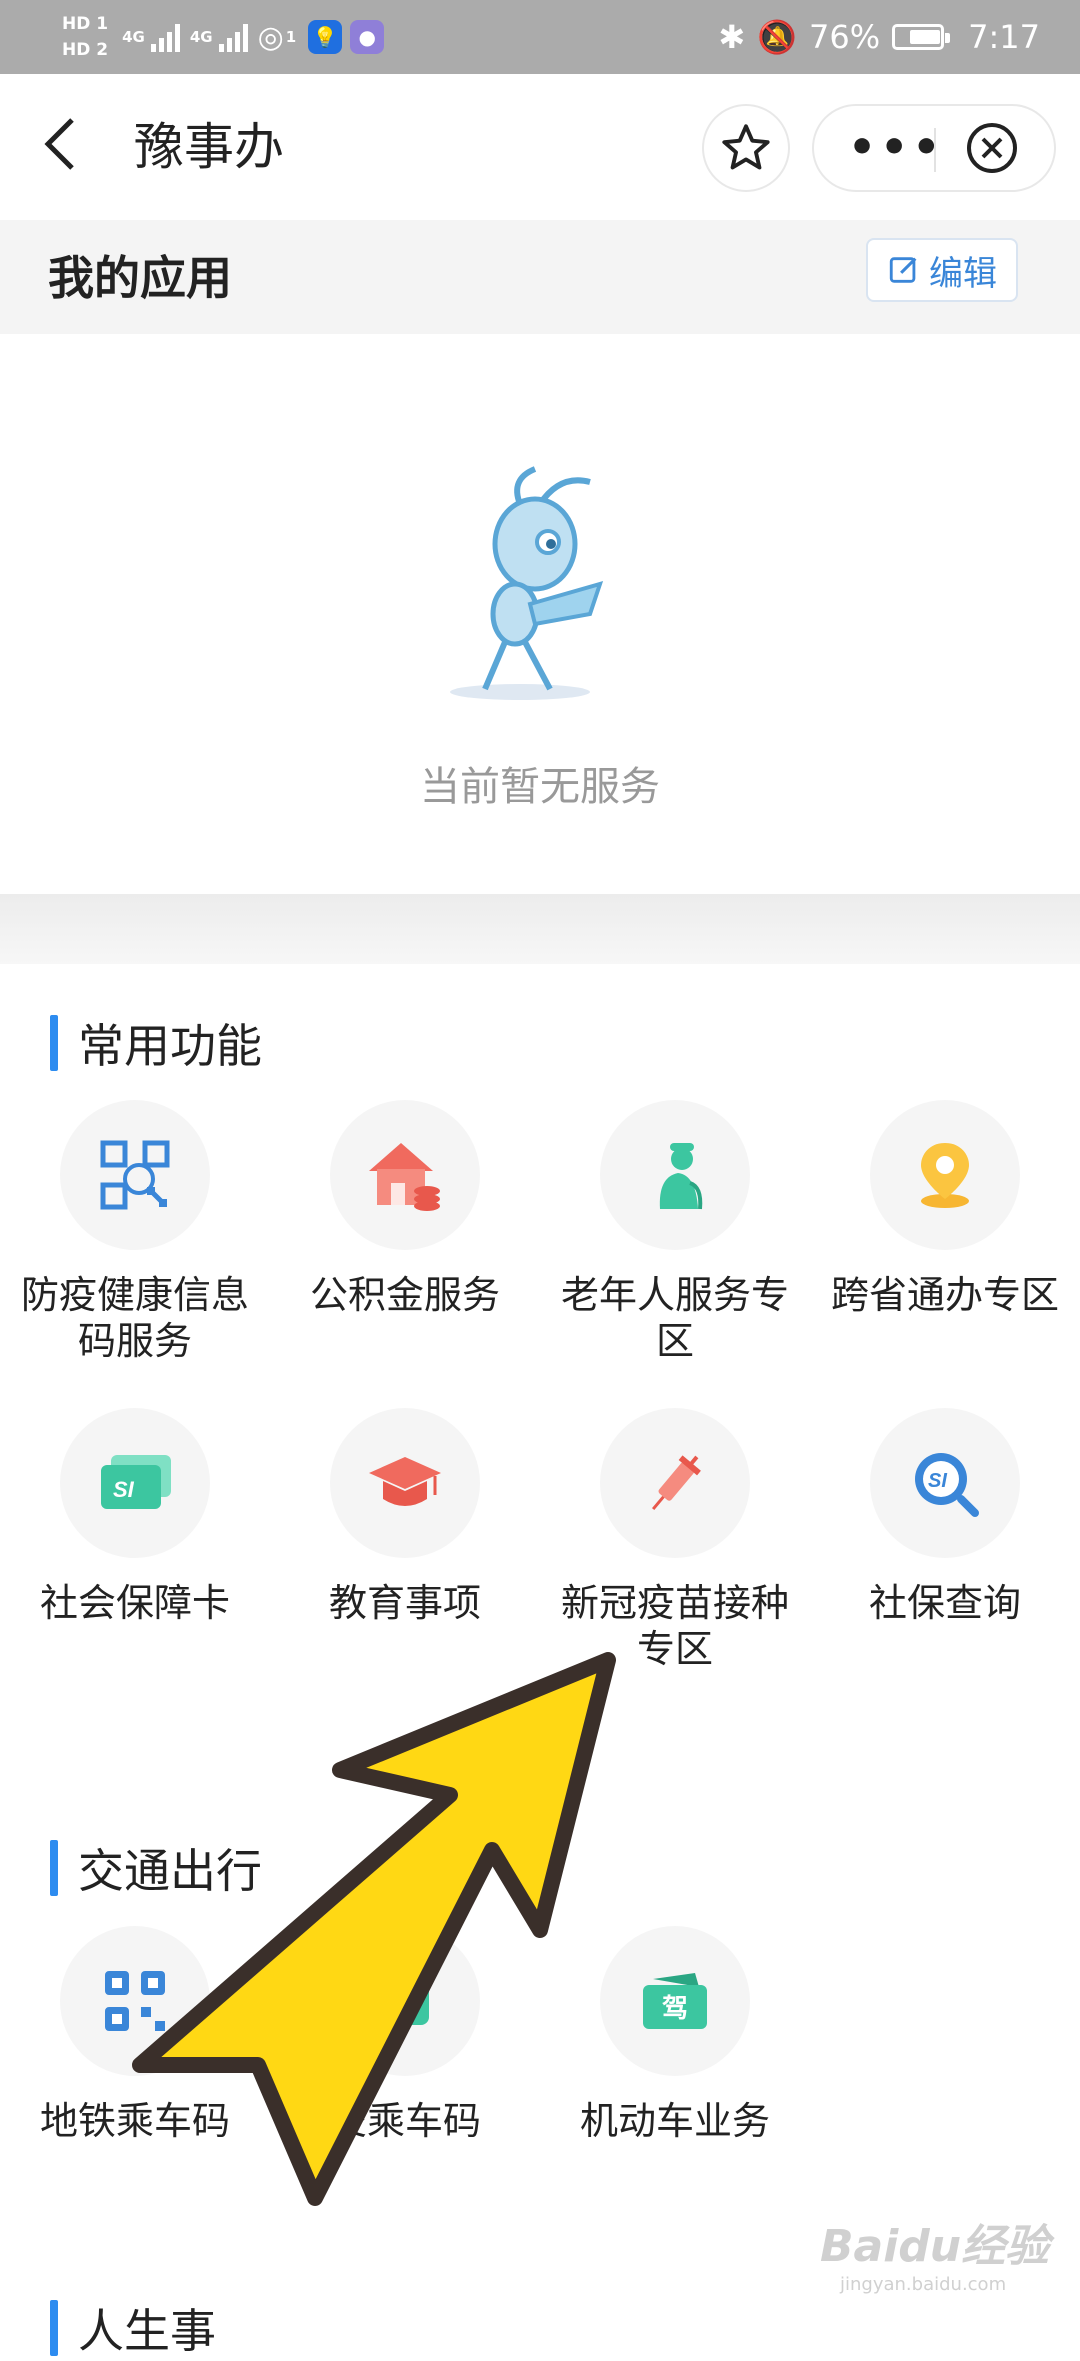  What do you see at coordinates (325, 37) in the screenshot?
I see `lightbulb-app-icon: 💡` at bounding box center [325, 37].